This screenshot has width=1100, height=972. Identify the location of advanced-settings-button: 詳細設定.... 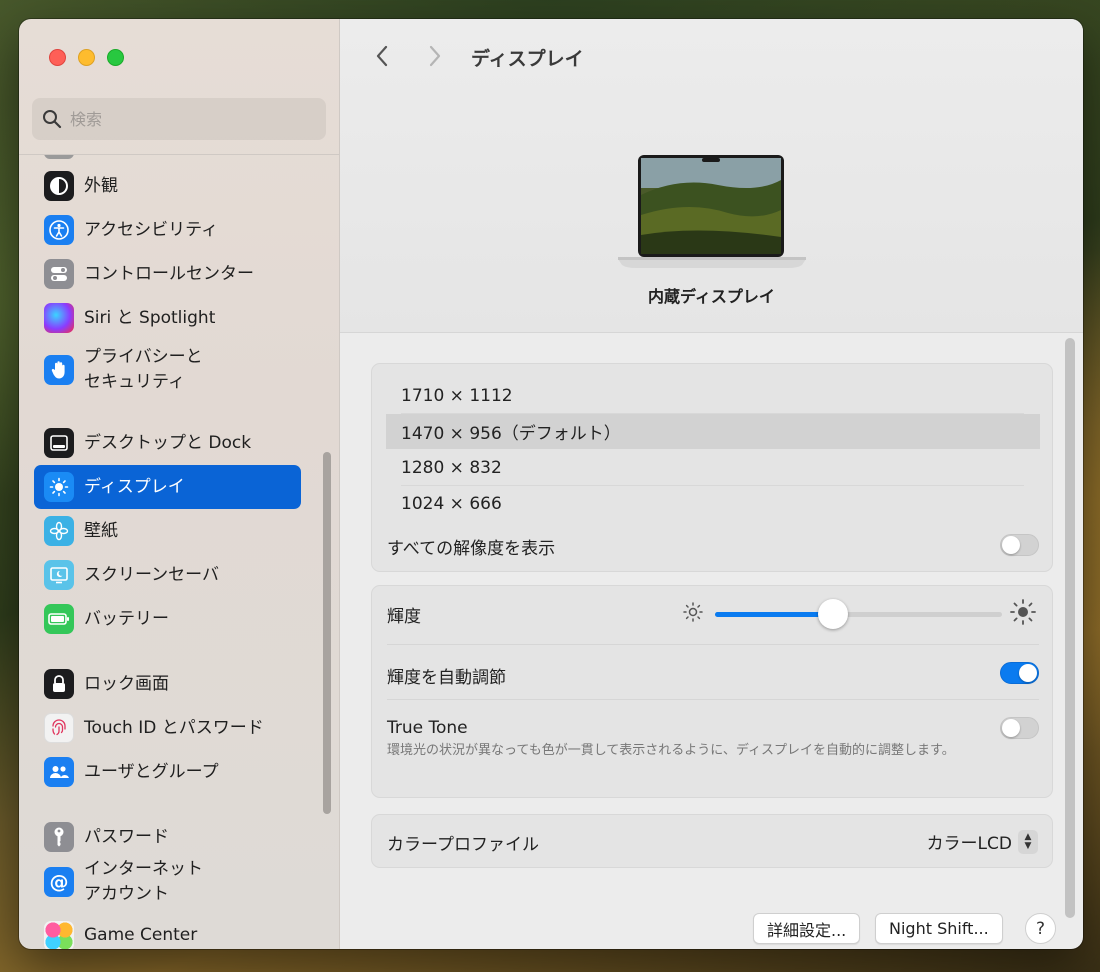
(807, 928).